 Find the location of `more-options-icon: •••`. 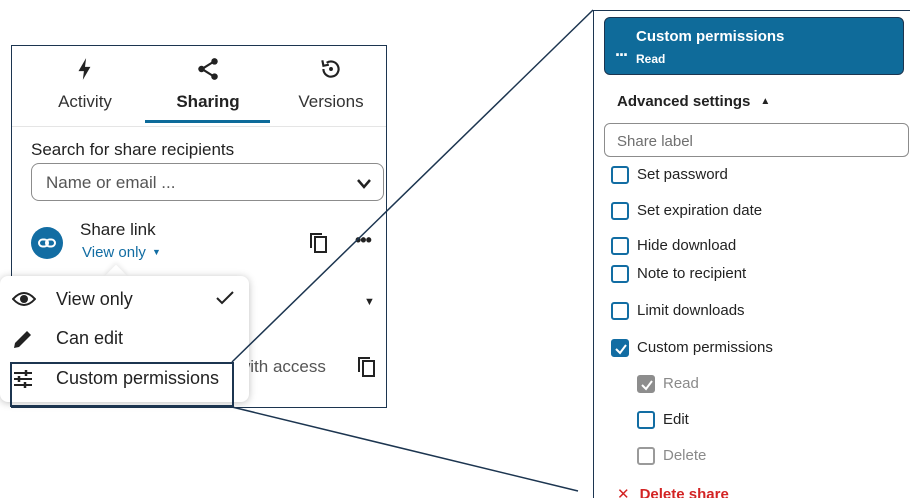

more-options-icon: ••• is located at coordinates (363, 240).